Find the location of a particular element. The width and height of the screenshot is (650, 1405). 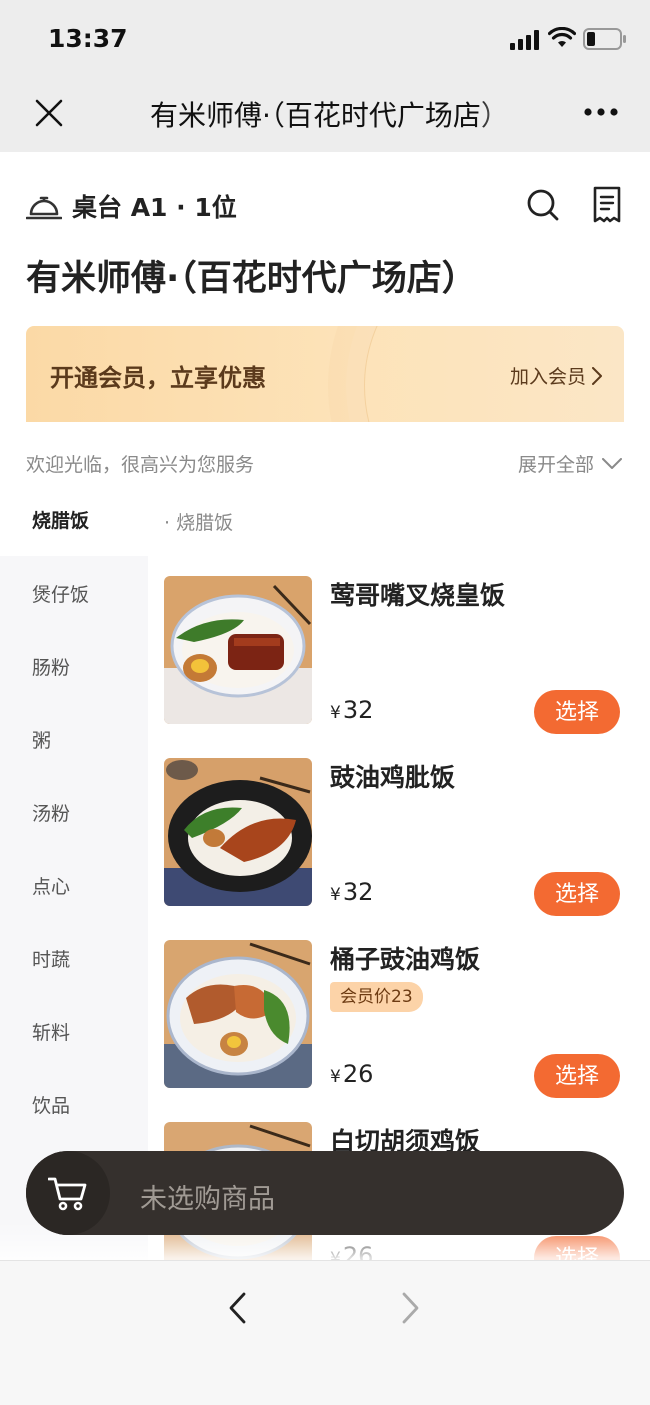

status-bar: 13:37 is located at coordinates (325, 39).